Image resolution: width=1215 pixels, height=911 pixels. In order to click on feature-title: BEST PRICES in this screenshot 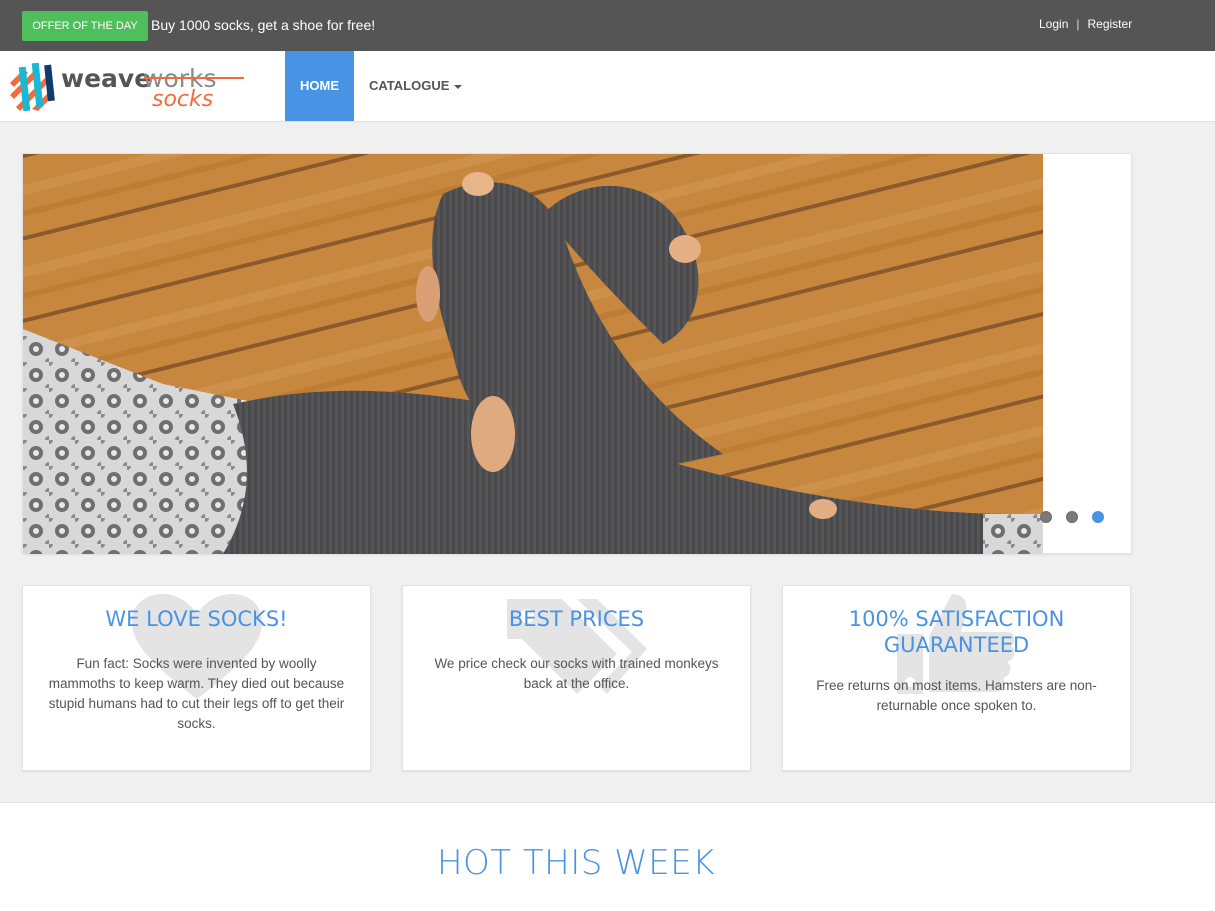, I will do `click(576, 619)`.